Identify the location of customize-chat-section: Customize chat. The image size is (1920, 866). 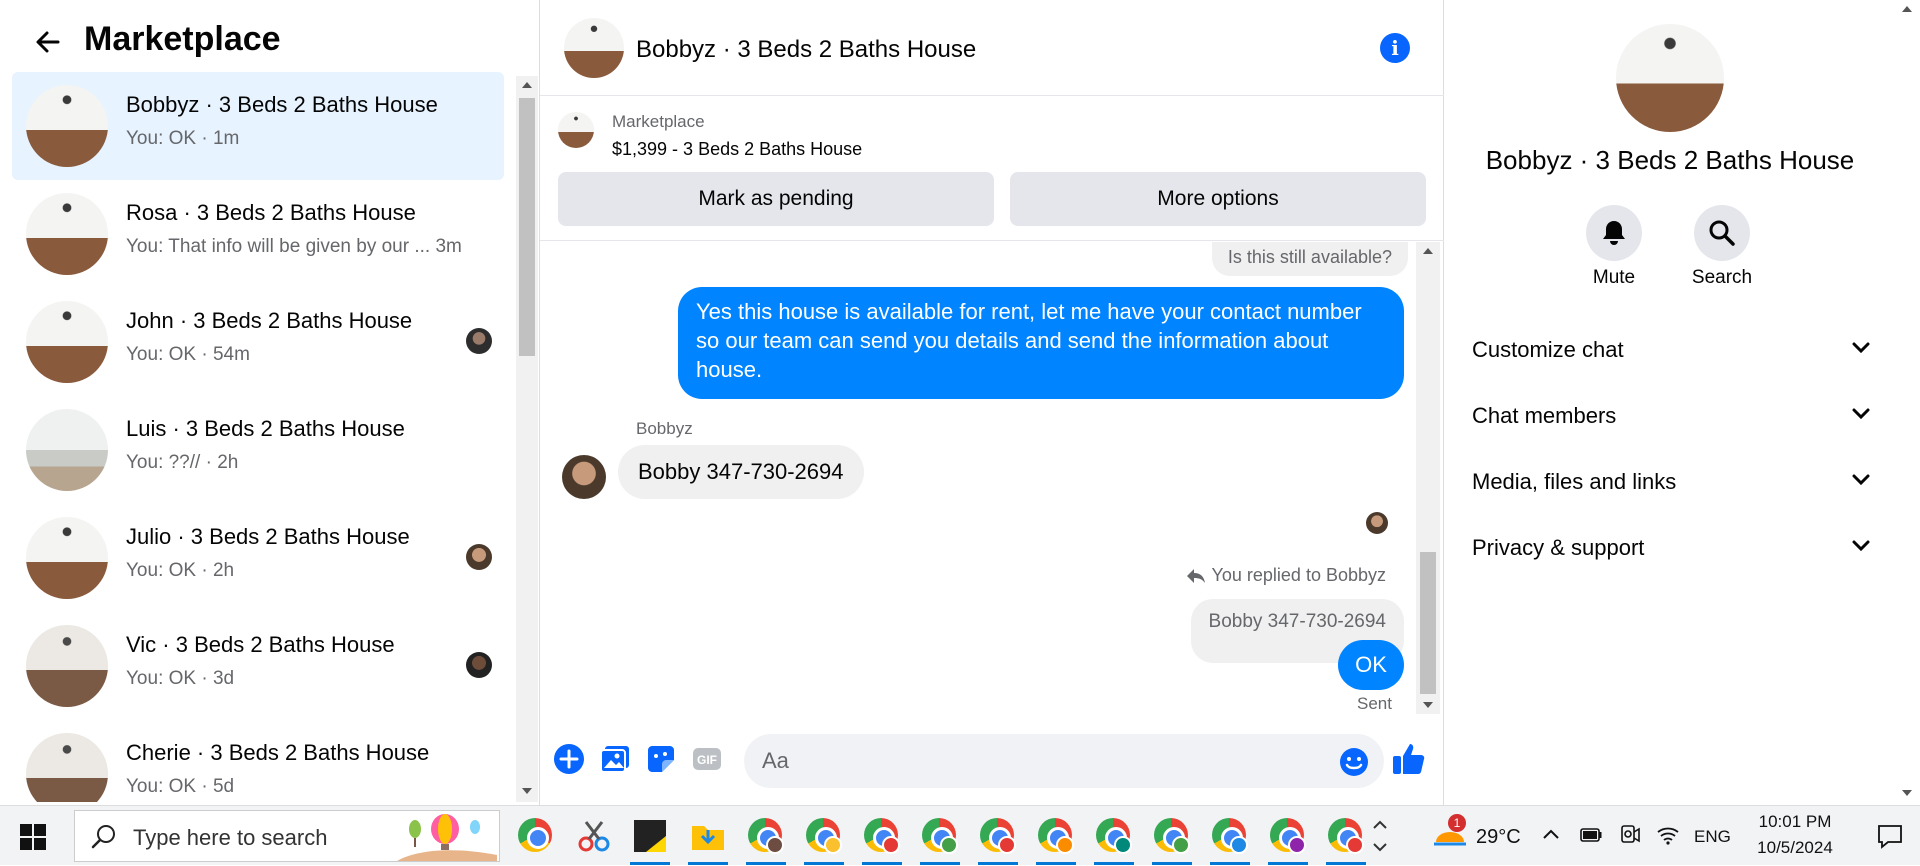
(1673, 350).